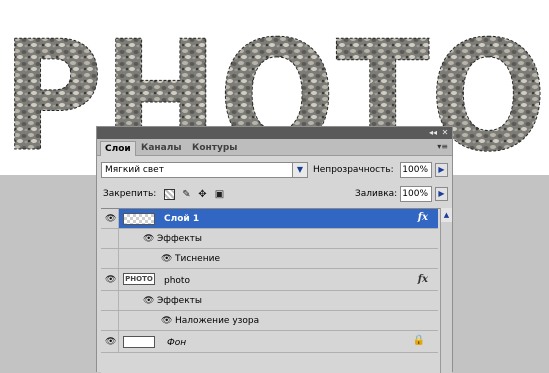  I want to click on blend-mode-value: Мягкий свет, so click(134, 170).